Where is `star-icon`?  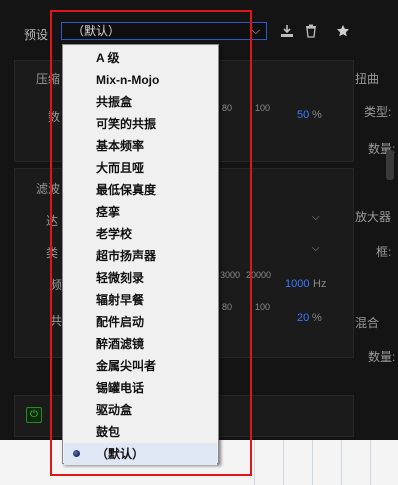 star-icon is located at coordinates (343, 31).